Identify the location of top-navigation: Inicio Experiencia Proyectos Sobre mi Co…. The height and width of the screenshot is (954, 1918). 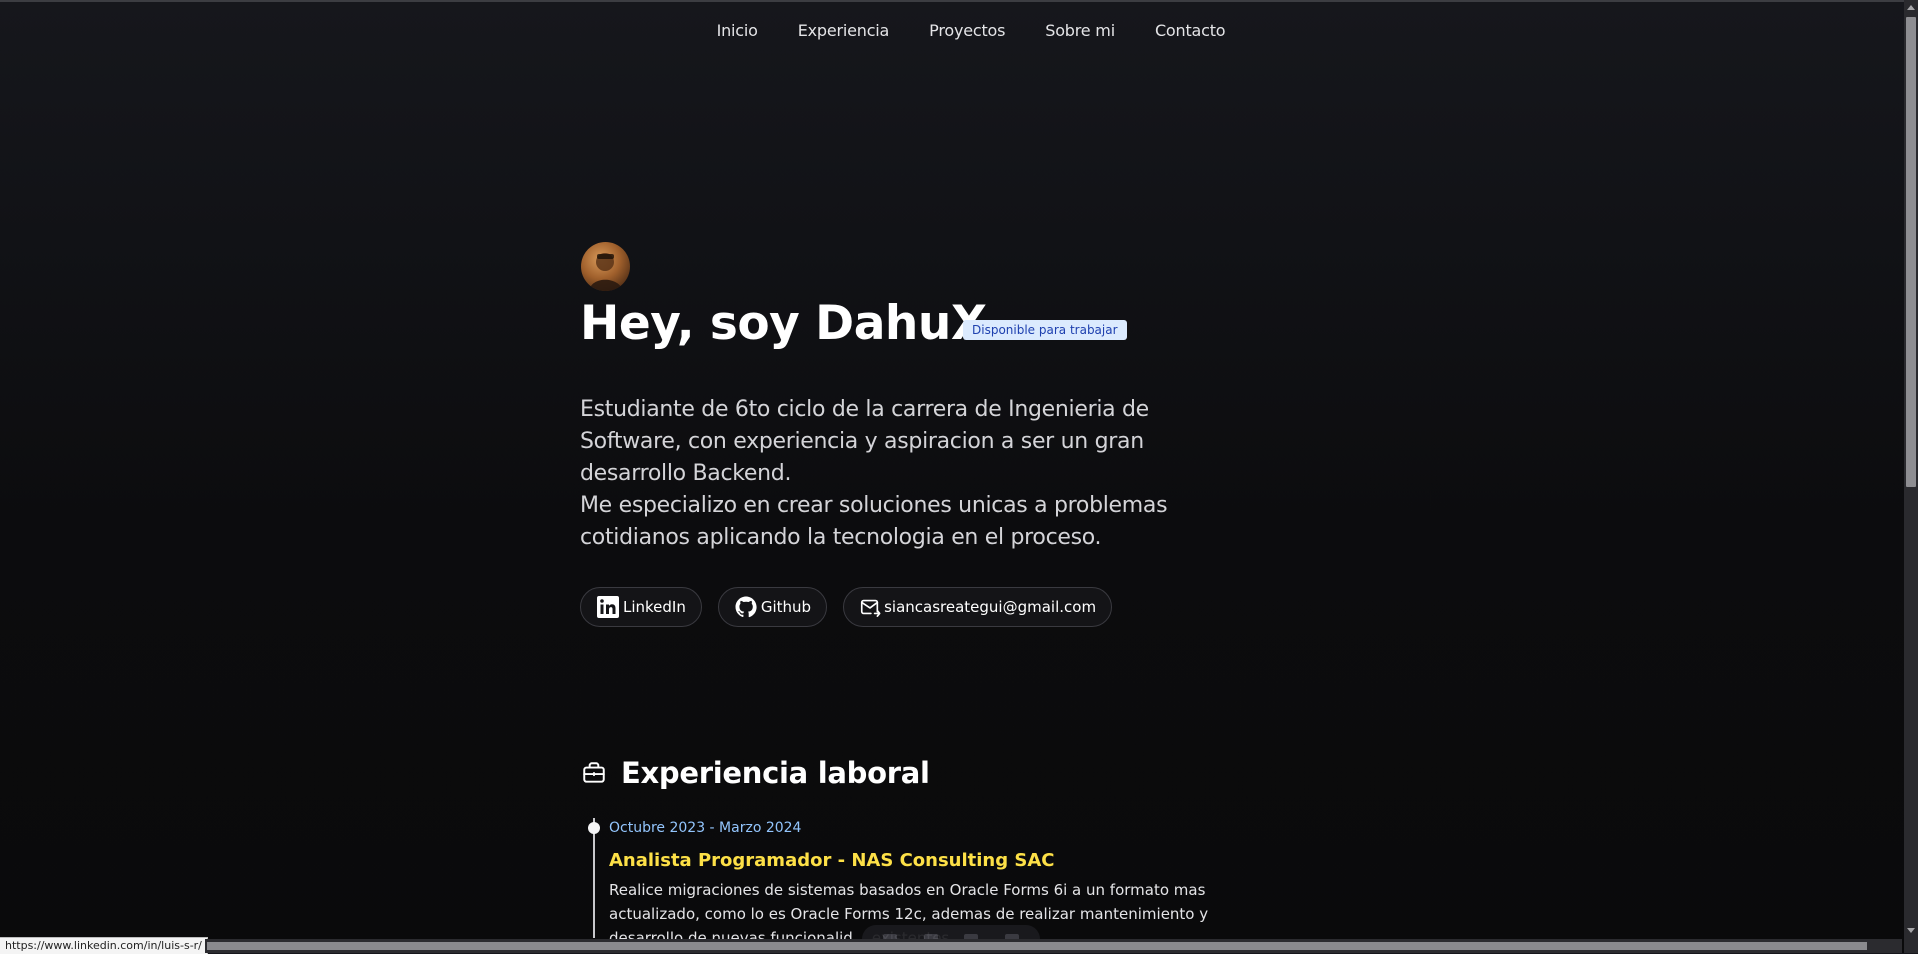
(952, 30).